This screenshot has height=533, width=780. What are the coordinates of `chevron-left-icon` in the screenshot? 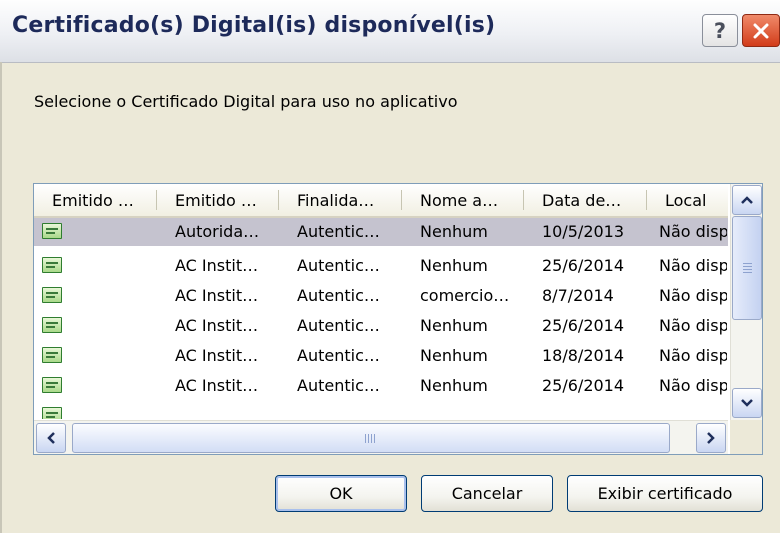 It's located at (51, 438).